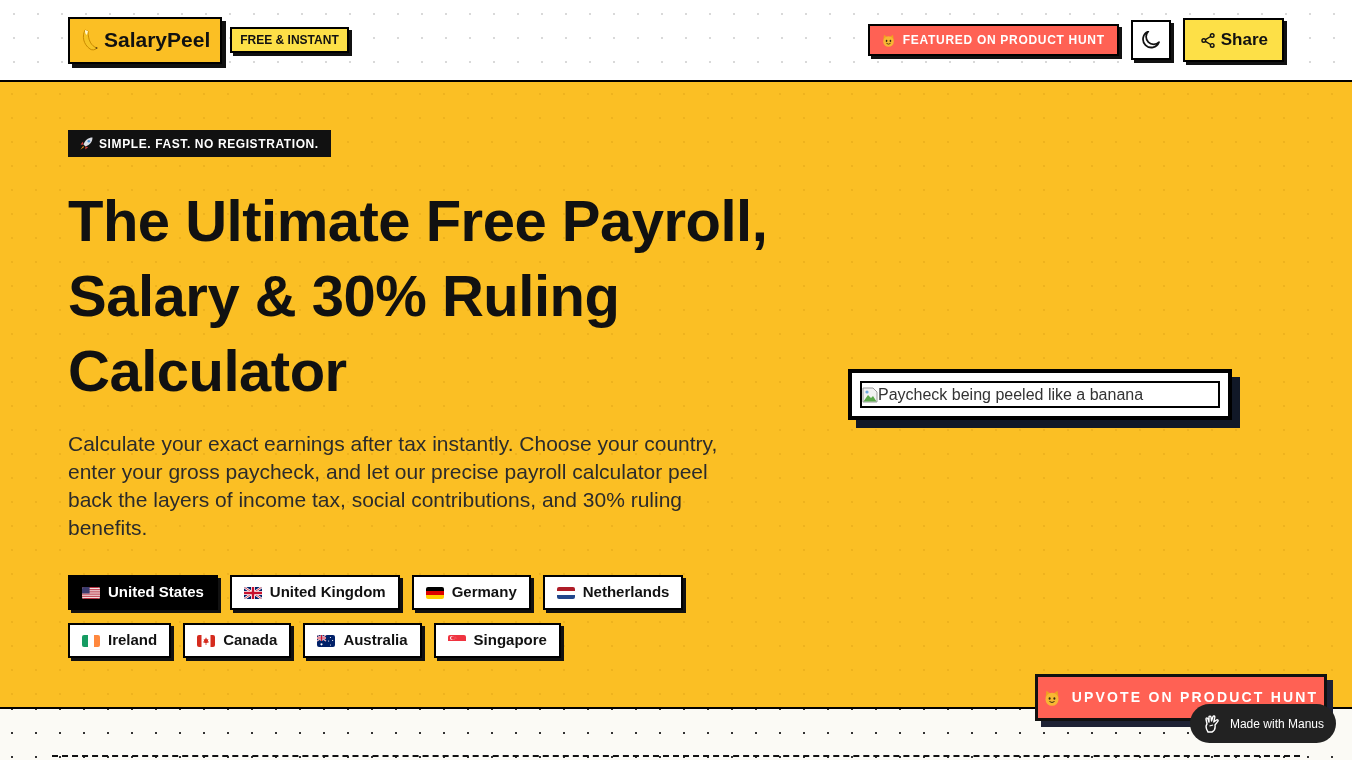 This screenshot has width=1352, height=760. I want to click on country-button: Canada, so click(237, 640).